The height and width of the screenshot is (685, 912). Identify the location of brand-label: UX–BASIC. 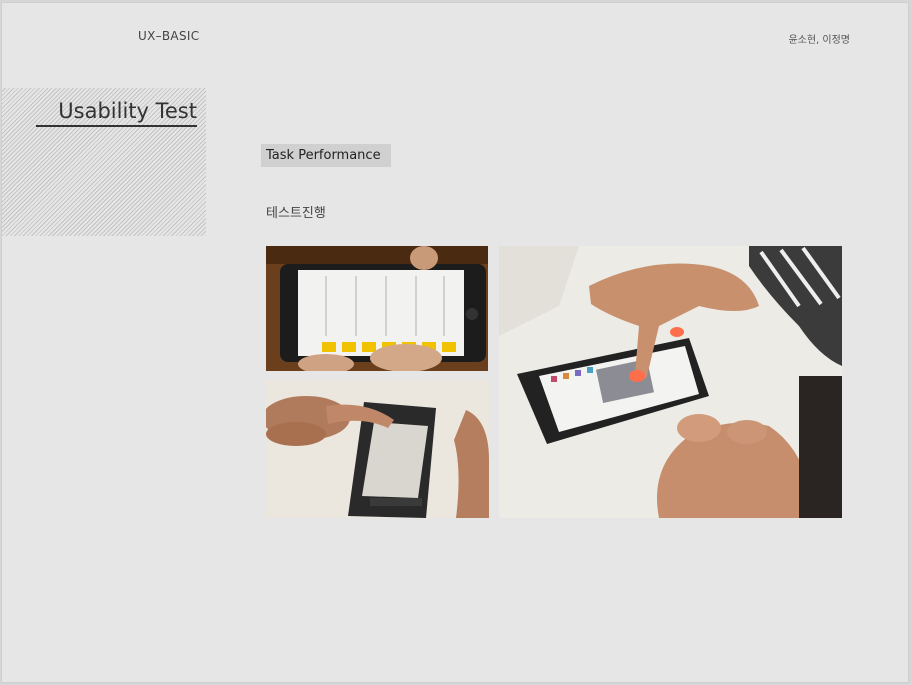
(169, 36).